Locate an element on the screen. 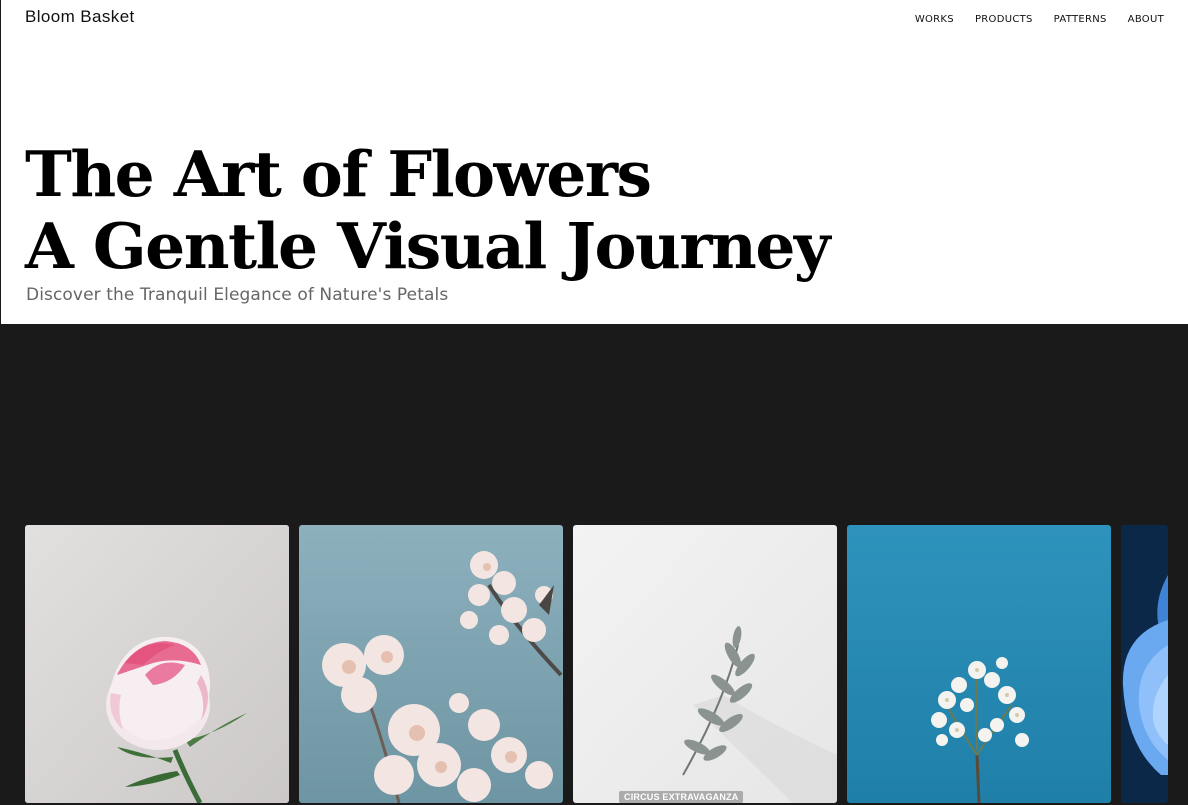  rose-image is located at coordinates (157, 664).